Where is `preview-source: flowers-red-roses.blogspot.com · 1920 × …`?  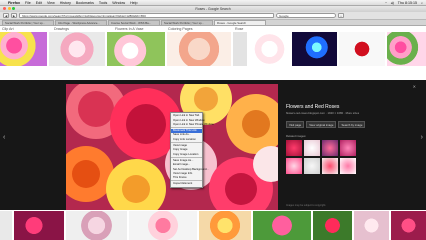 preview-source: flowers-red-roses.blogspot.com · 1920 × … is located at coordinates (351, 113).